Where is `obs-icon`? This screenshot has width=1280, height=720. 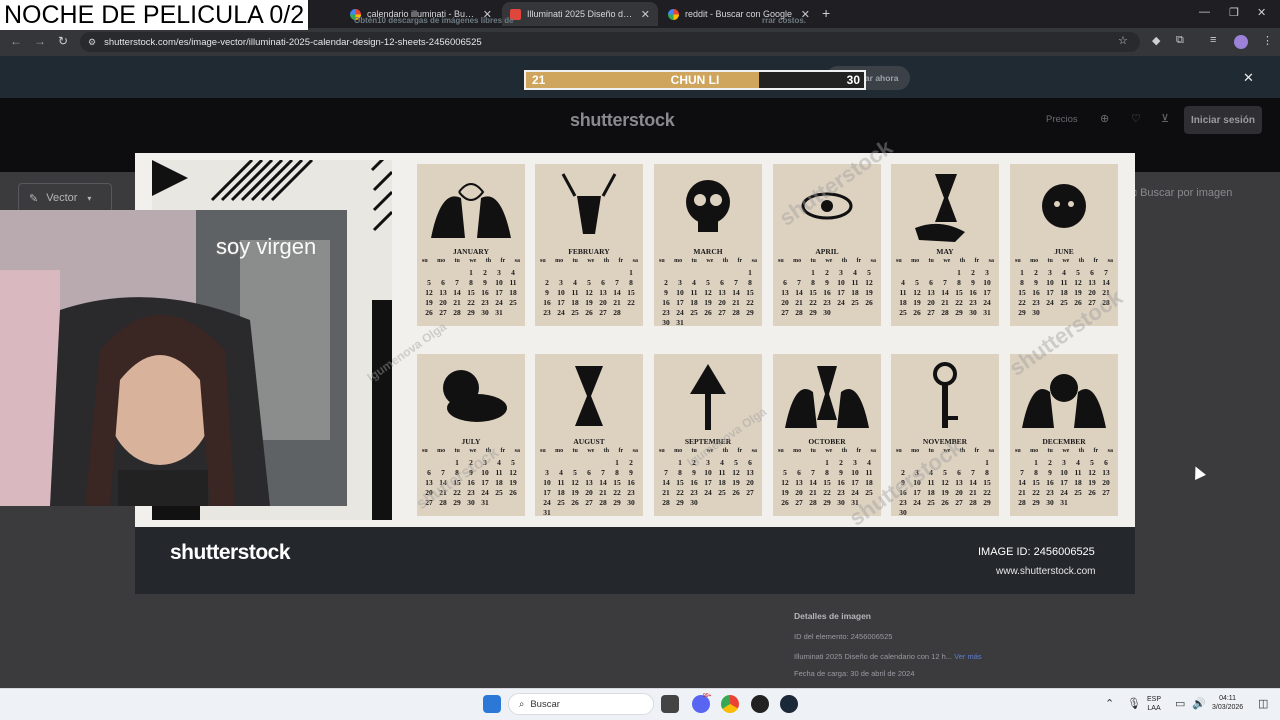 obs-icon is located at coordinates (760, 704).